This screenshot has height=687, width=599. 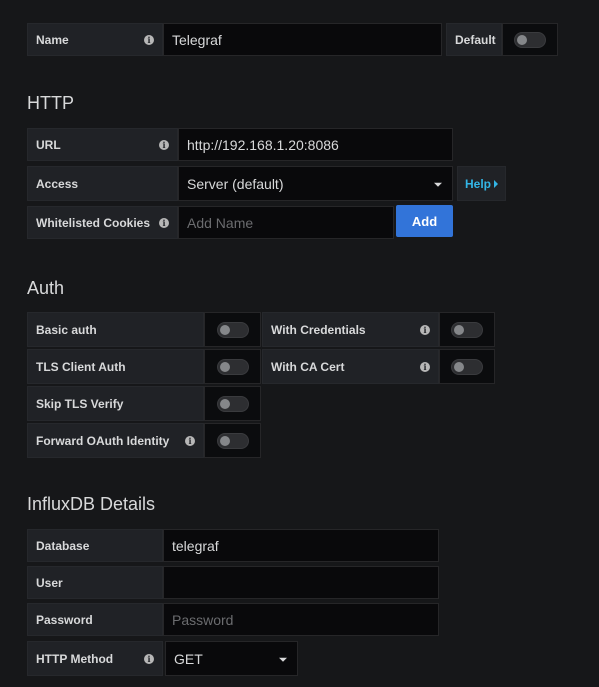 I want to click on basic-auth-label-text: Basic auth, so click(x=66, y=329).